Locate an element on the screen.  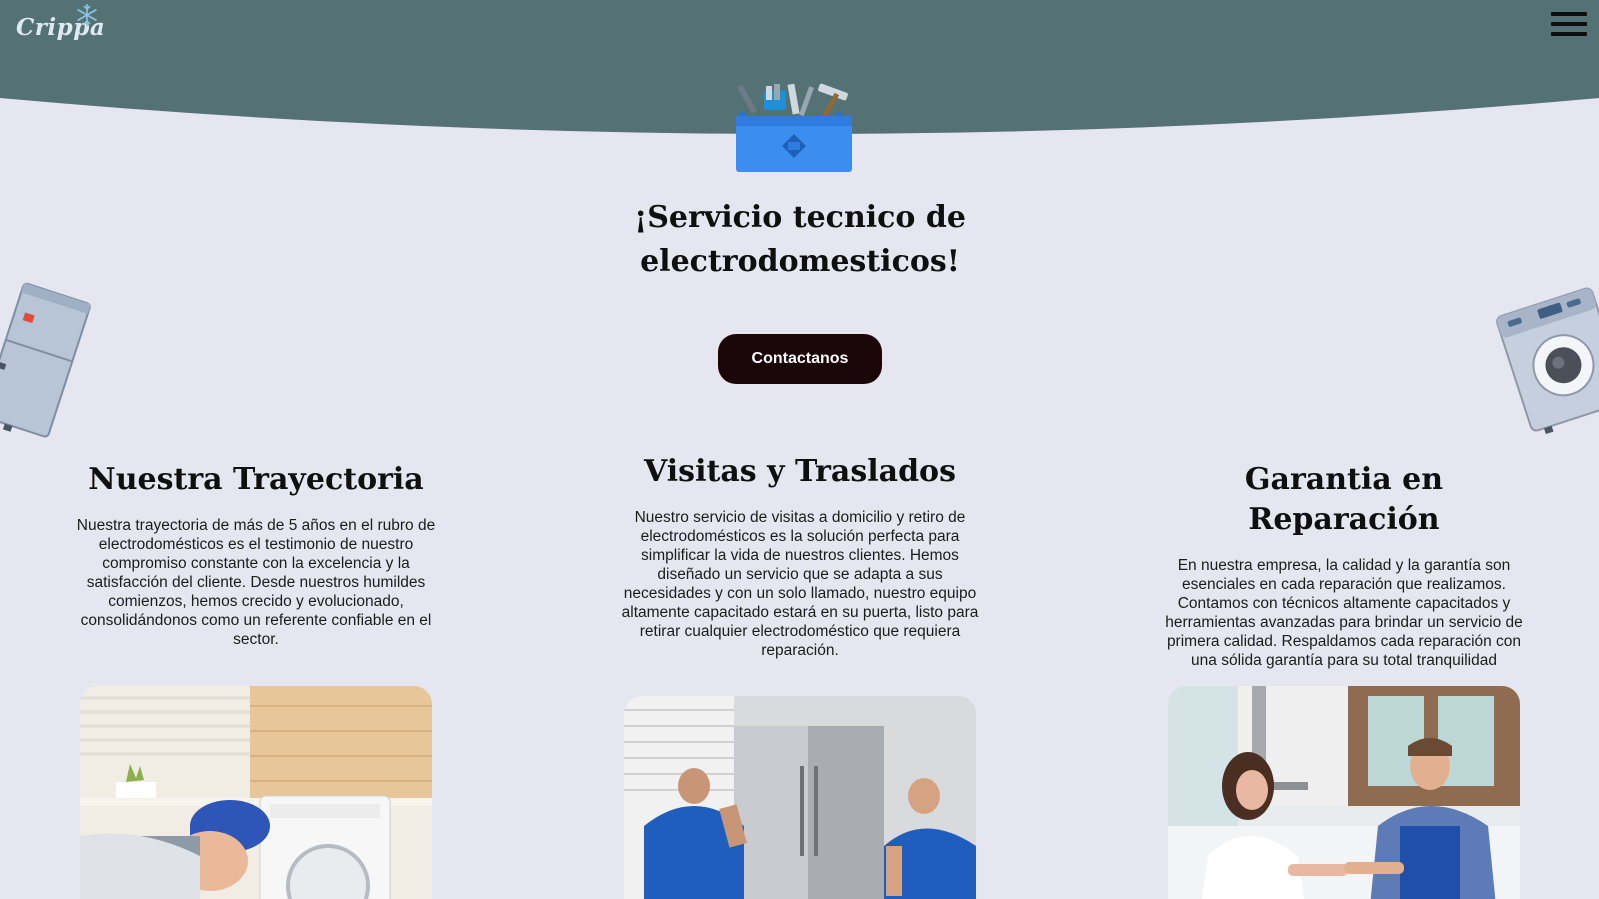
hero-title: ¡Servicio tecnico de electrodomesticos! is located at coordinates (800, 239).